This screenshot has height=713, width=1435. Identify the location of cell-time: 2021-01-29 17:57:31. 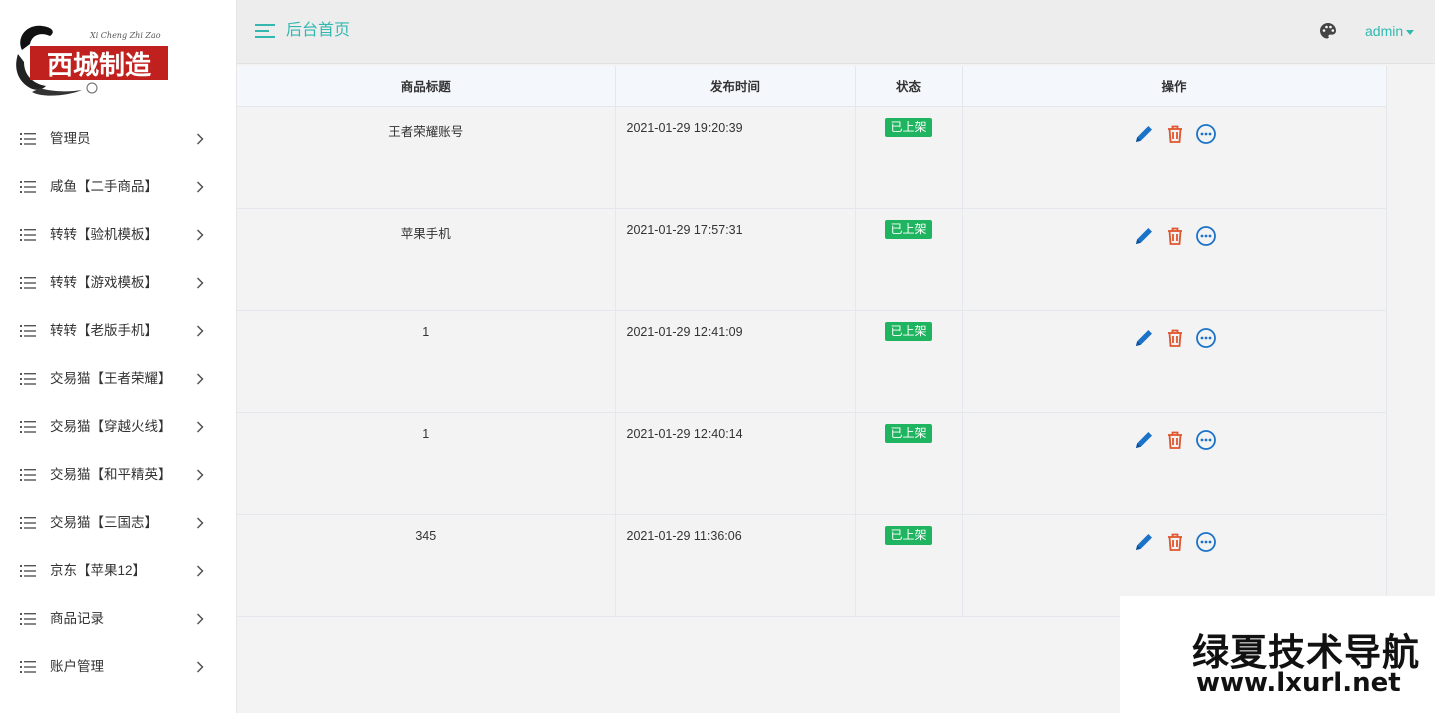
(735, 259).